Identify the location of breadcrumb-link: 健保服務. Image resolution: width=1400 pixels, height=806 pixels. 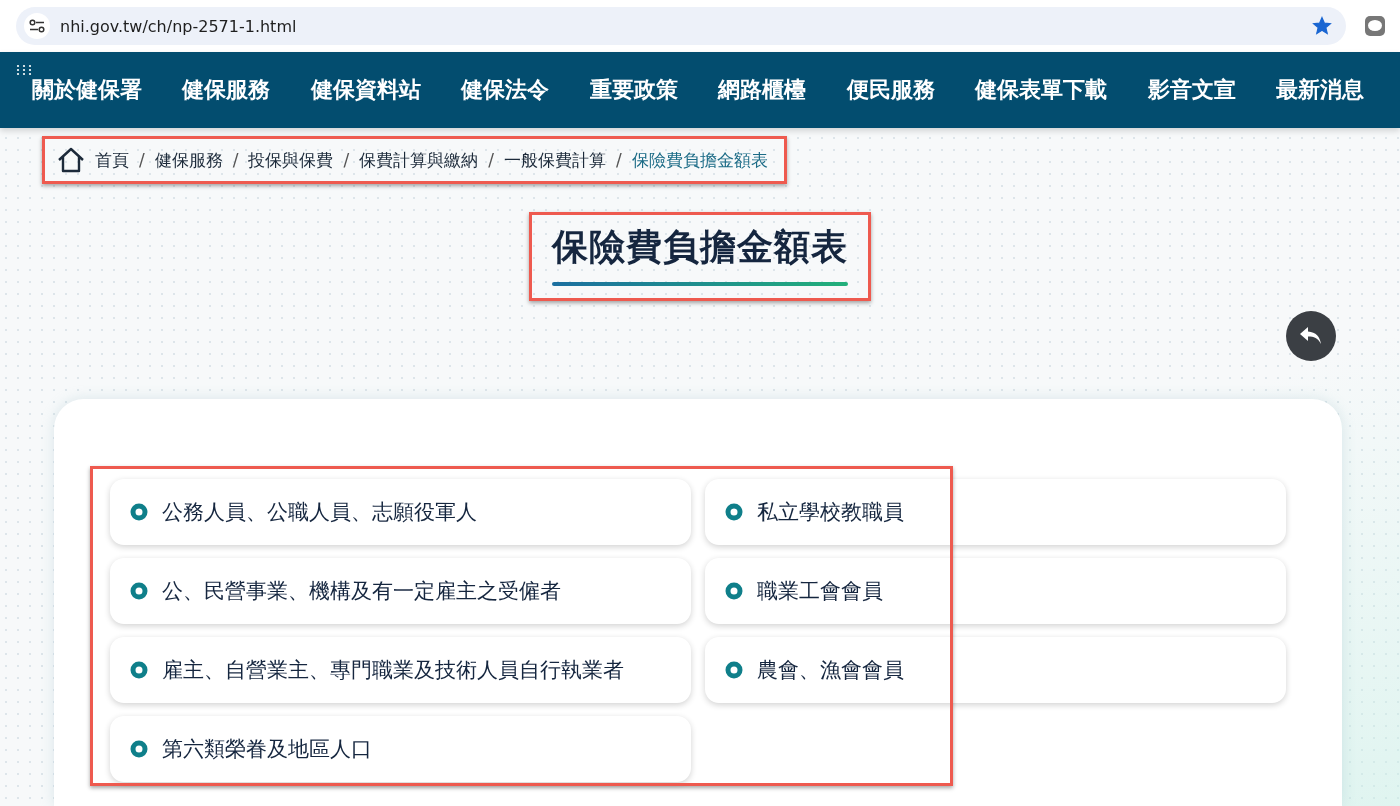
(188, 160).